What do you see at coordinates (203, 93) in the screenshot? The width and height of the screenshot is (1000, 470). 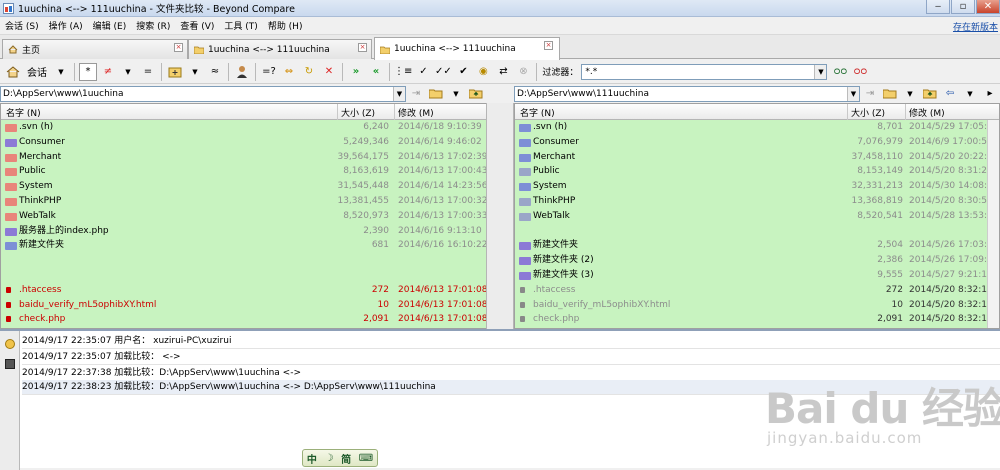 I see `left-path-input: D:\AppServ\www\1uuchina ▼` at bounding box center [203, 93].